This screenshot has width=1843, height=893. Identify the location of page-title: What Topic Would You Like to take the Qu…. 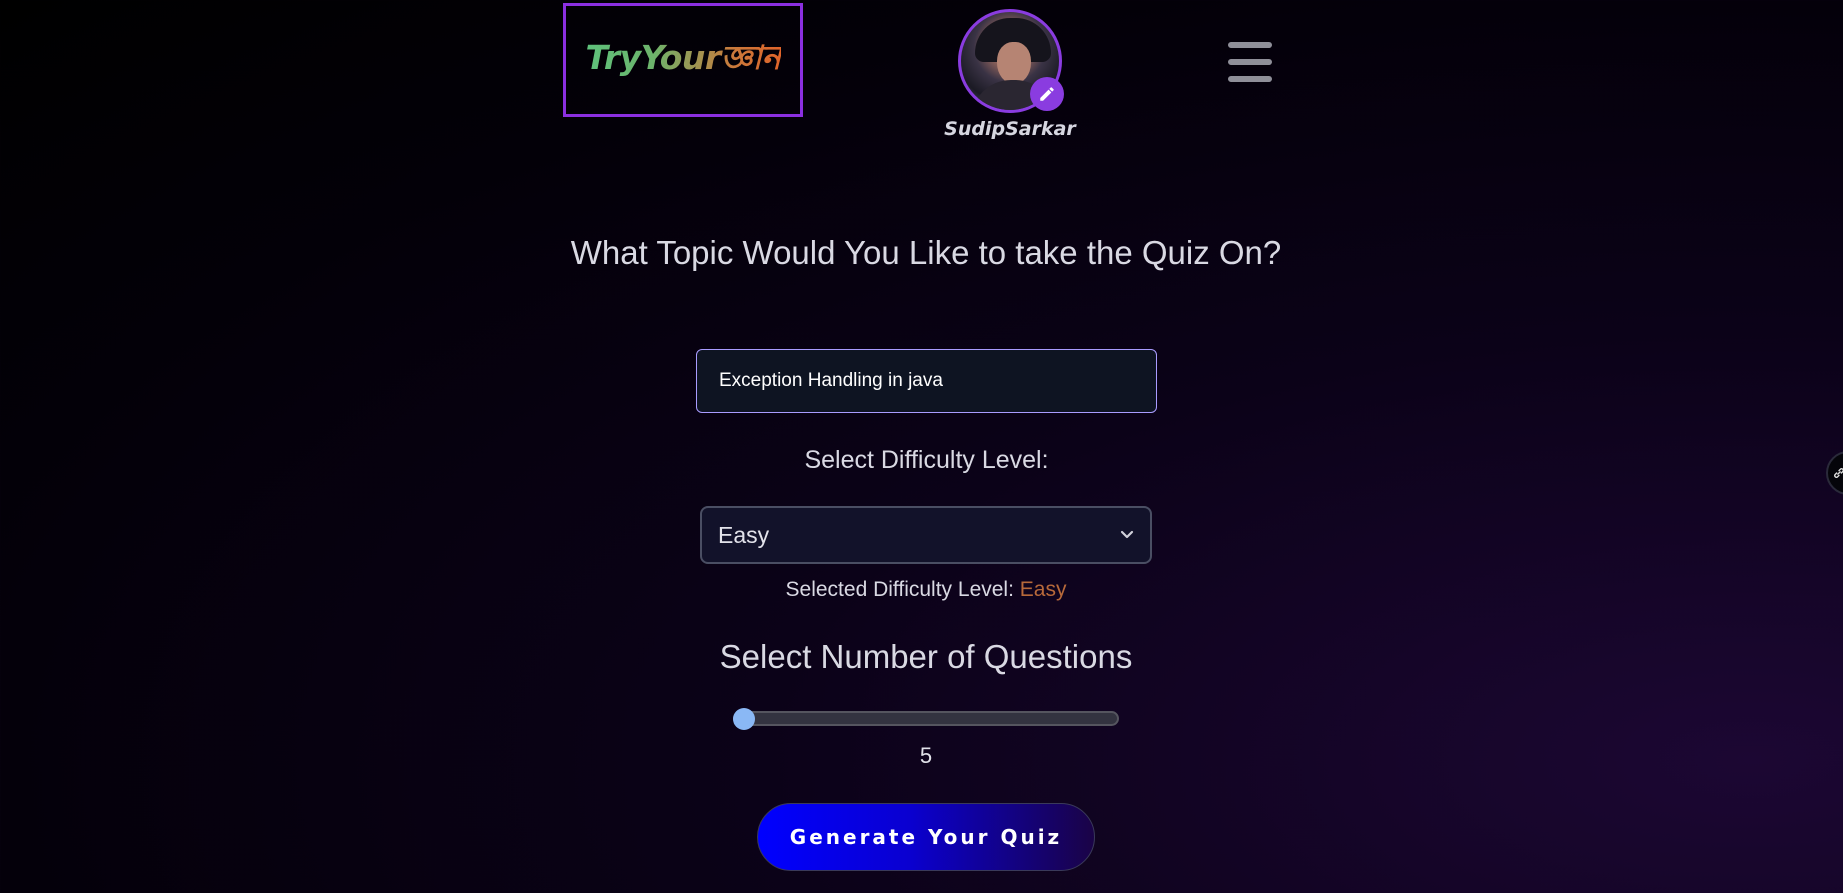
(926, 252).